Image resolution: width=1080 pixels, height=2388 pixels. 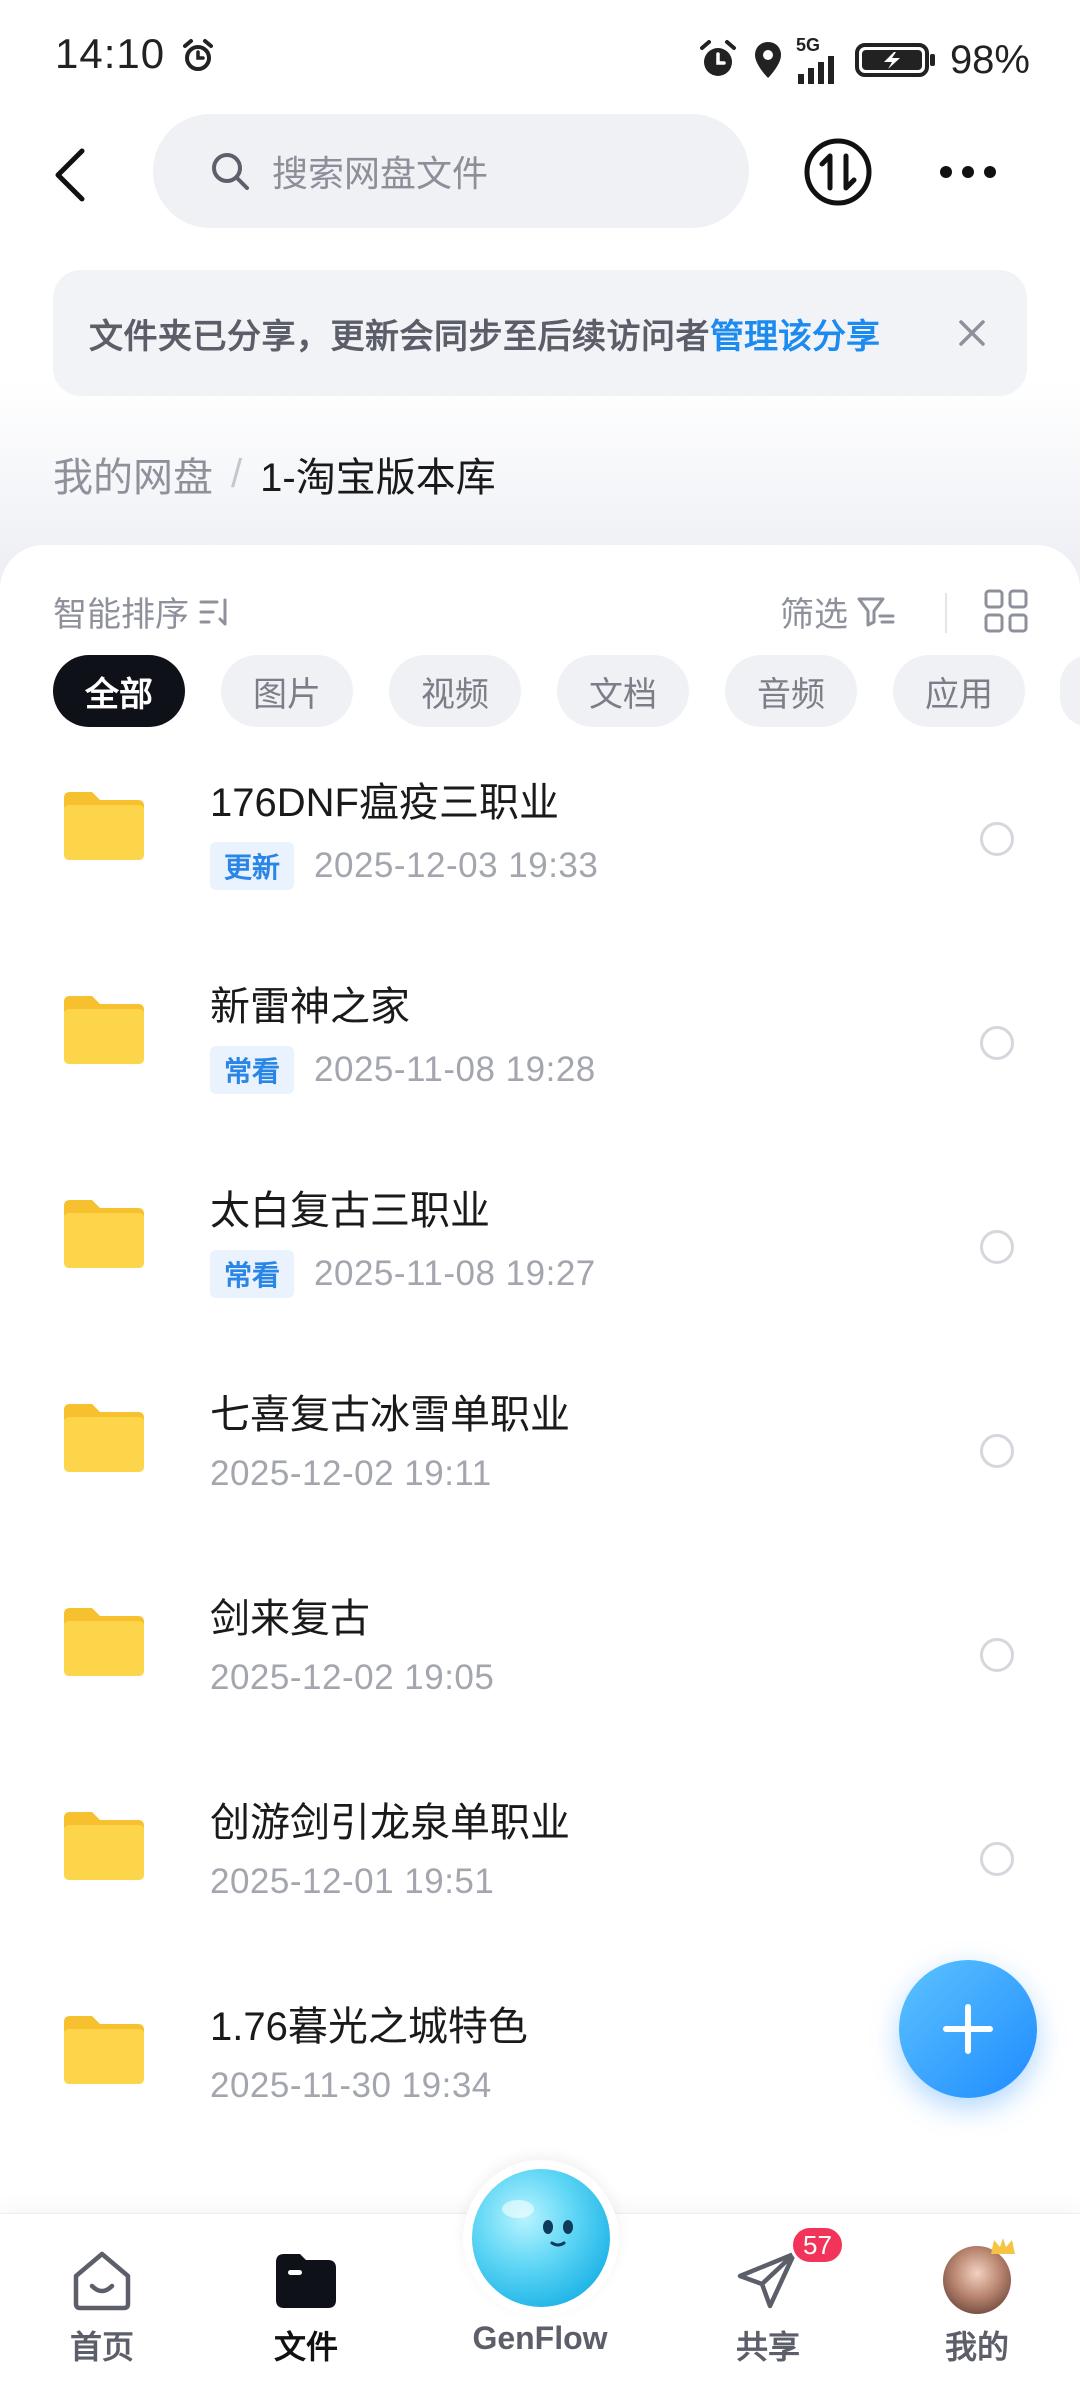 I want to click on breadcrumb-current: 1-淘宝版本库, so click(x=378, y=478).